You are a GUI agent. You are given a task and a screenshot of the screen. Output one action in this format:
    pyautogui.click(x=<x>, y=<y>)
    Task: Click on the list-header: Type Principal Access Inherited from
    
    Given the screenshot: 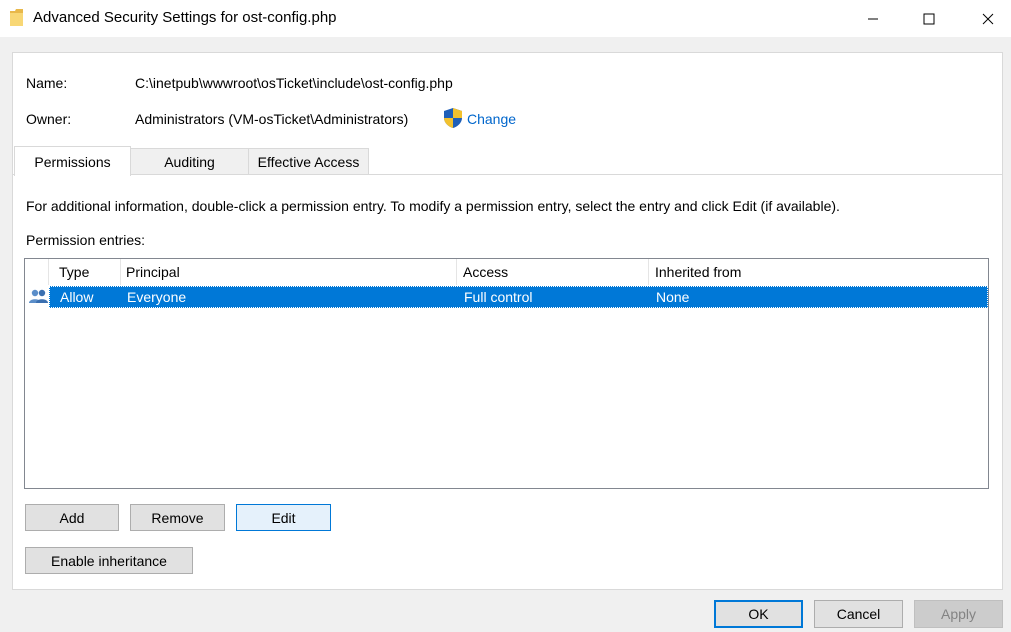 What is the action you would take?
    pyautogui.click(x=506, y=272)
    